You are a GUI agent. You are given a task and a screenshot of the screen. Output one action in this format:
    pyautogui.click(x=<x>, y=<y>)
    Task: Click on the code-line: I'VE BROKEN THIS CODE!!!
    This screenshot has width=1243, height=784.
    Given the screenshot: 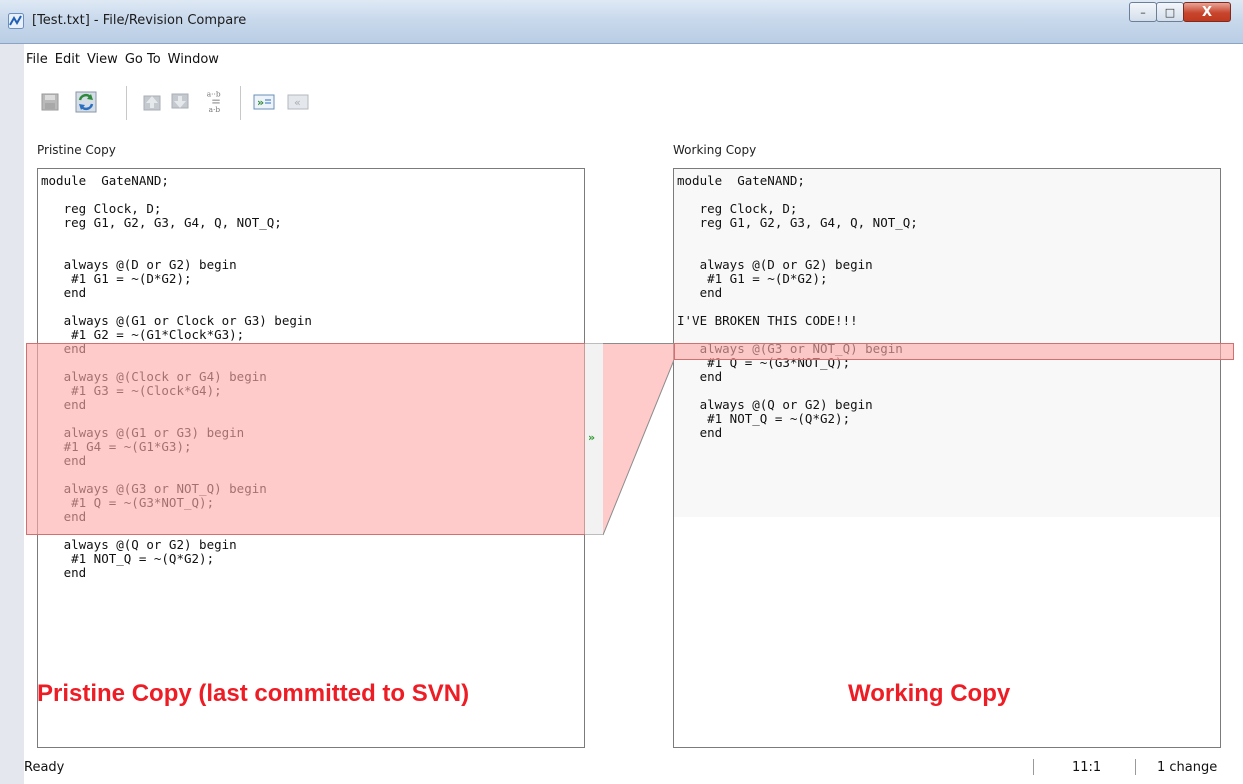 What is the action you would take?
    pyautogui.click(x=767, y=320)
    